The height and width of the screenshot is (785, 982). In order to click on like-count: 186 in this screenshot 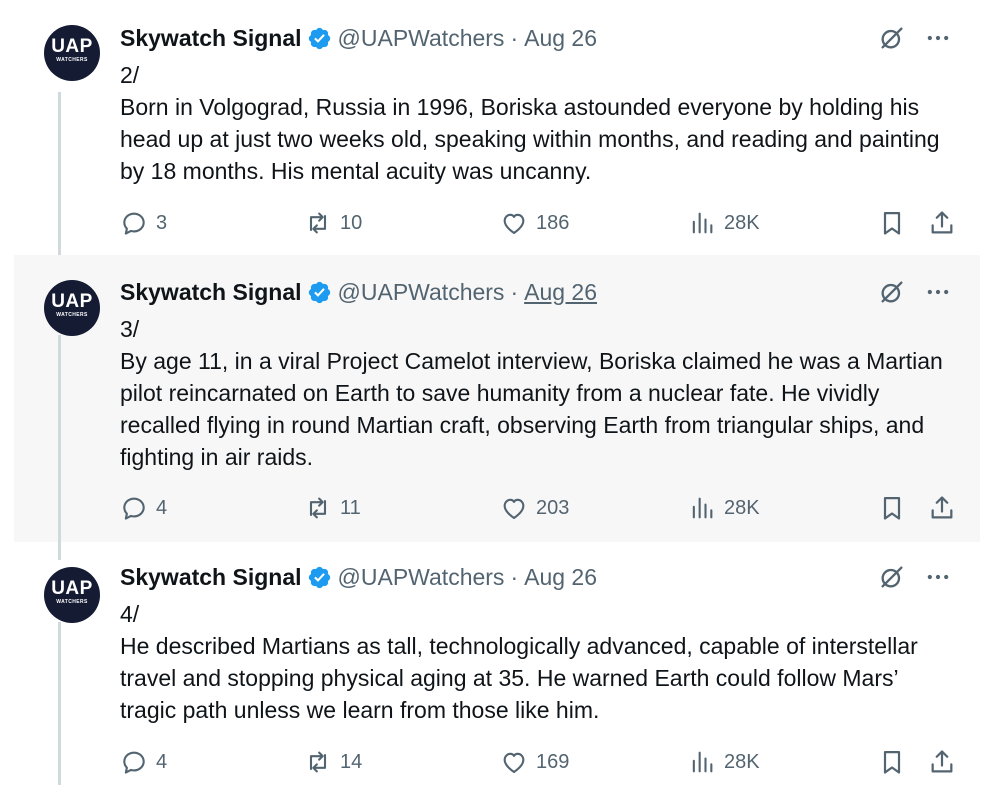, I will do `click(553, 222)`.